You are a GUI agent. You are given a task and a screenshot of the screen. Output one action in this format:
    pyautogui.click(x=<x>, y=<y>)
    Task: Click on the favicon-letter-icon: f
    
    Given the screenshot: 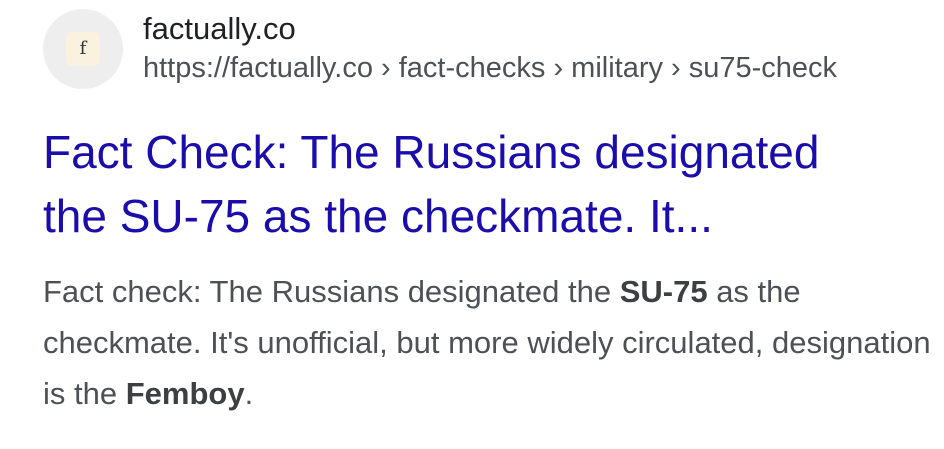 What is the action you would take?
    pyautogui.click(x=83, y=49)
    